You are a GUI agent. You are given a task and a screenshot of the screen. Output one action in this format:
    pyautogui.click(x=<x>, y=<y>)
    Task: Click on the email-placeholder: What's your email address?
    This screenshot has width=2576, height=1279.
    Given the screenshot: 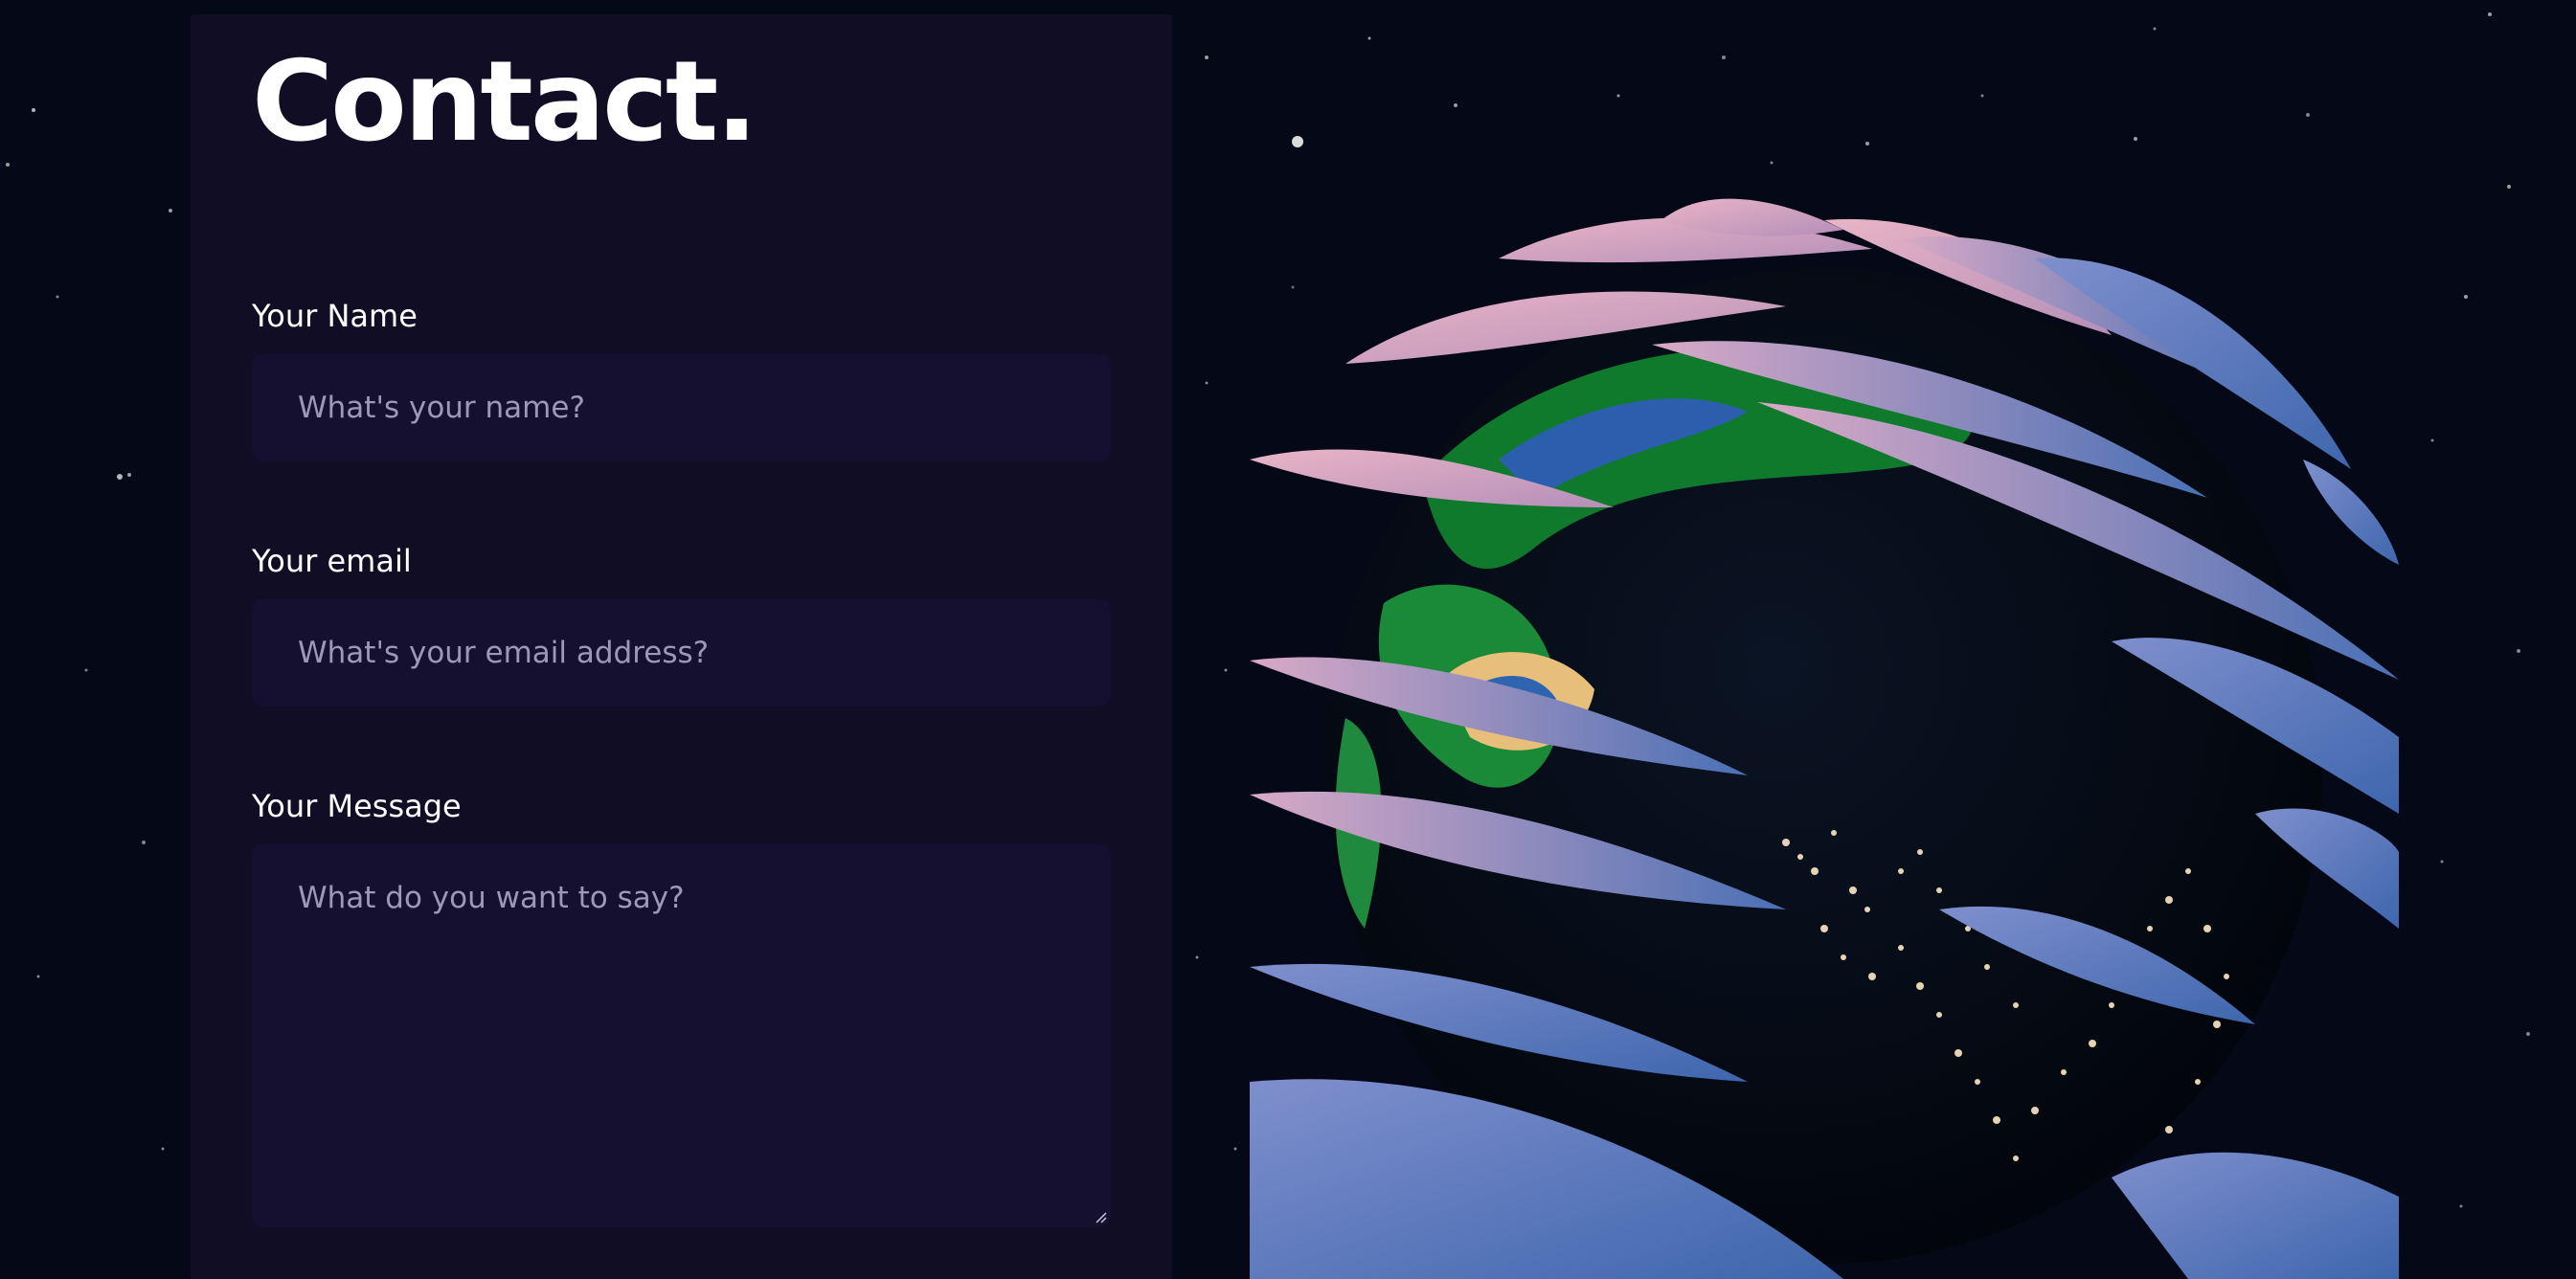 What is the action you would take?
    pyautogui.click(x=504, y=653)
    